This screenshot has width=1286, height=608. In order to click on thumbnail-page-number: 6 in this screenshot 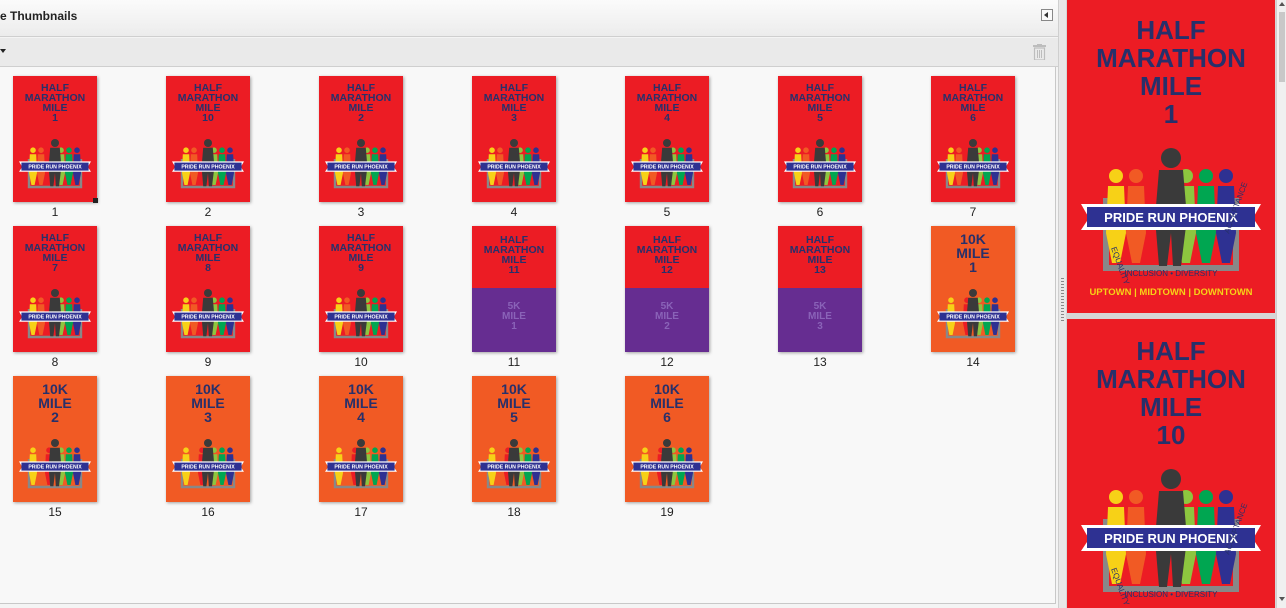, I will do `click(820, 212)`.